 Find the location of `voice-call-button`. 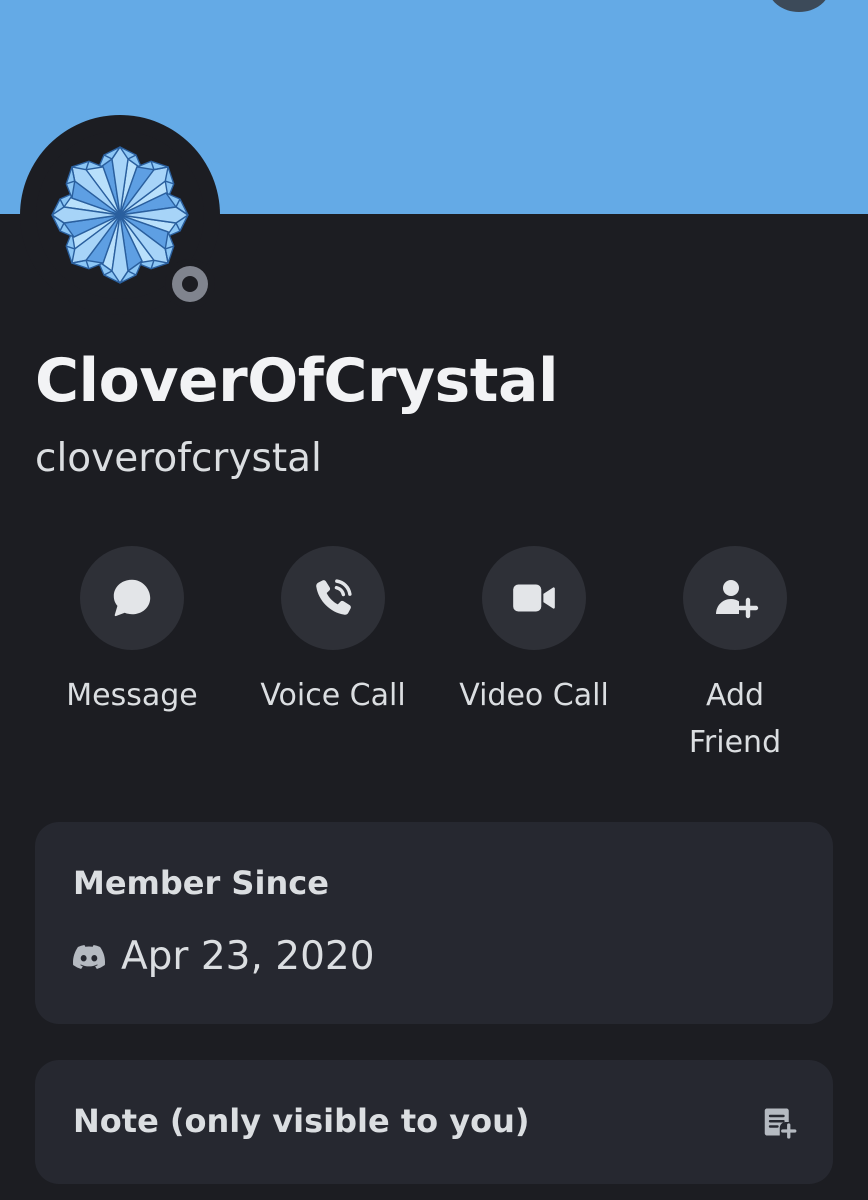

voice-call-button is located at coordinates (333, 598).